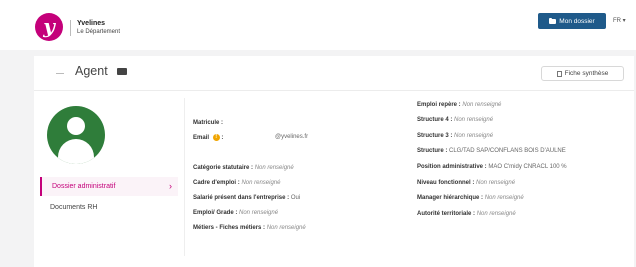 The width and height of the screenshot is (636, 267). I want to click on yvelines-logo: y, so click(49, 27).